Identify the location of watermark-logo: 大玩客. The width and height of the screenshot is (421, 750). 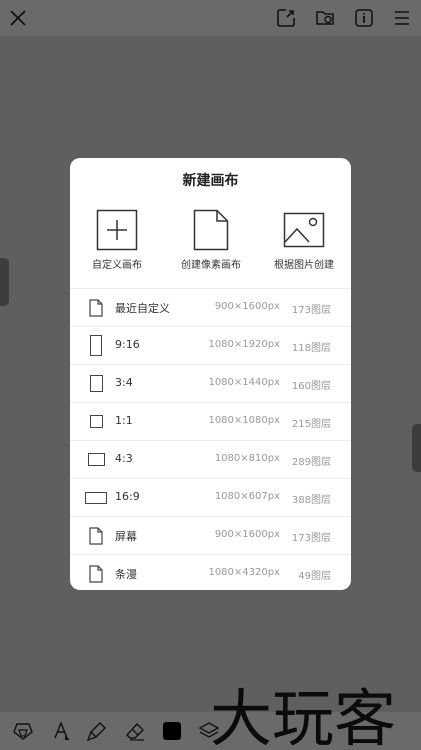
(303, 716).